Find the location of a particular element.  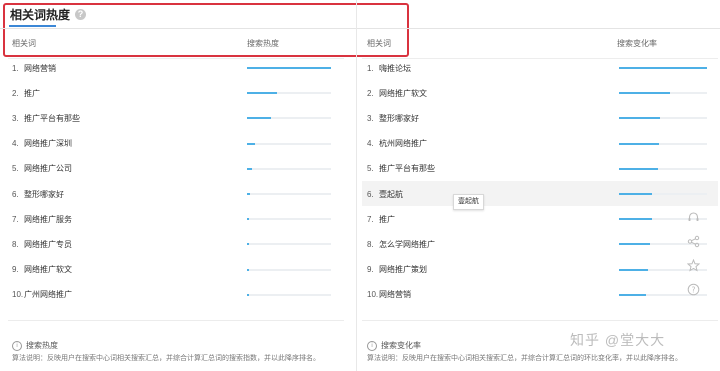

related-term: 网络推广公司 is located at coordinates (48, 168).